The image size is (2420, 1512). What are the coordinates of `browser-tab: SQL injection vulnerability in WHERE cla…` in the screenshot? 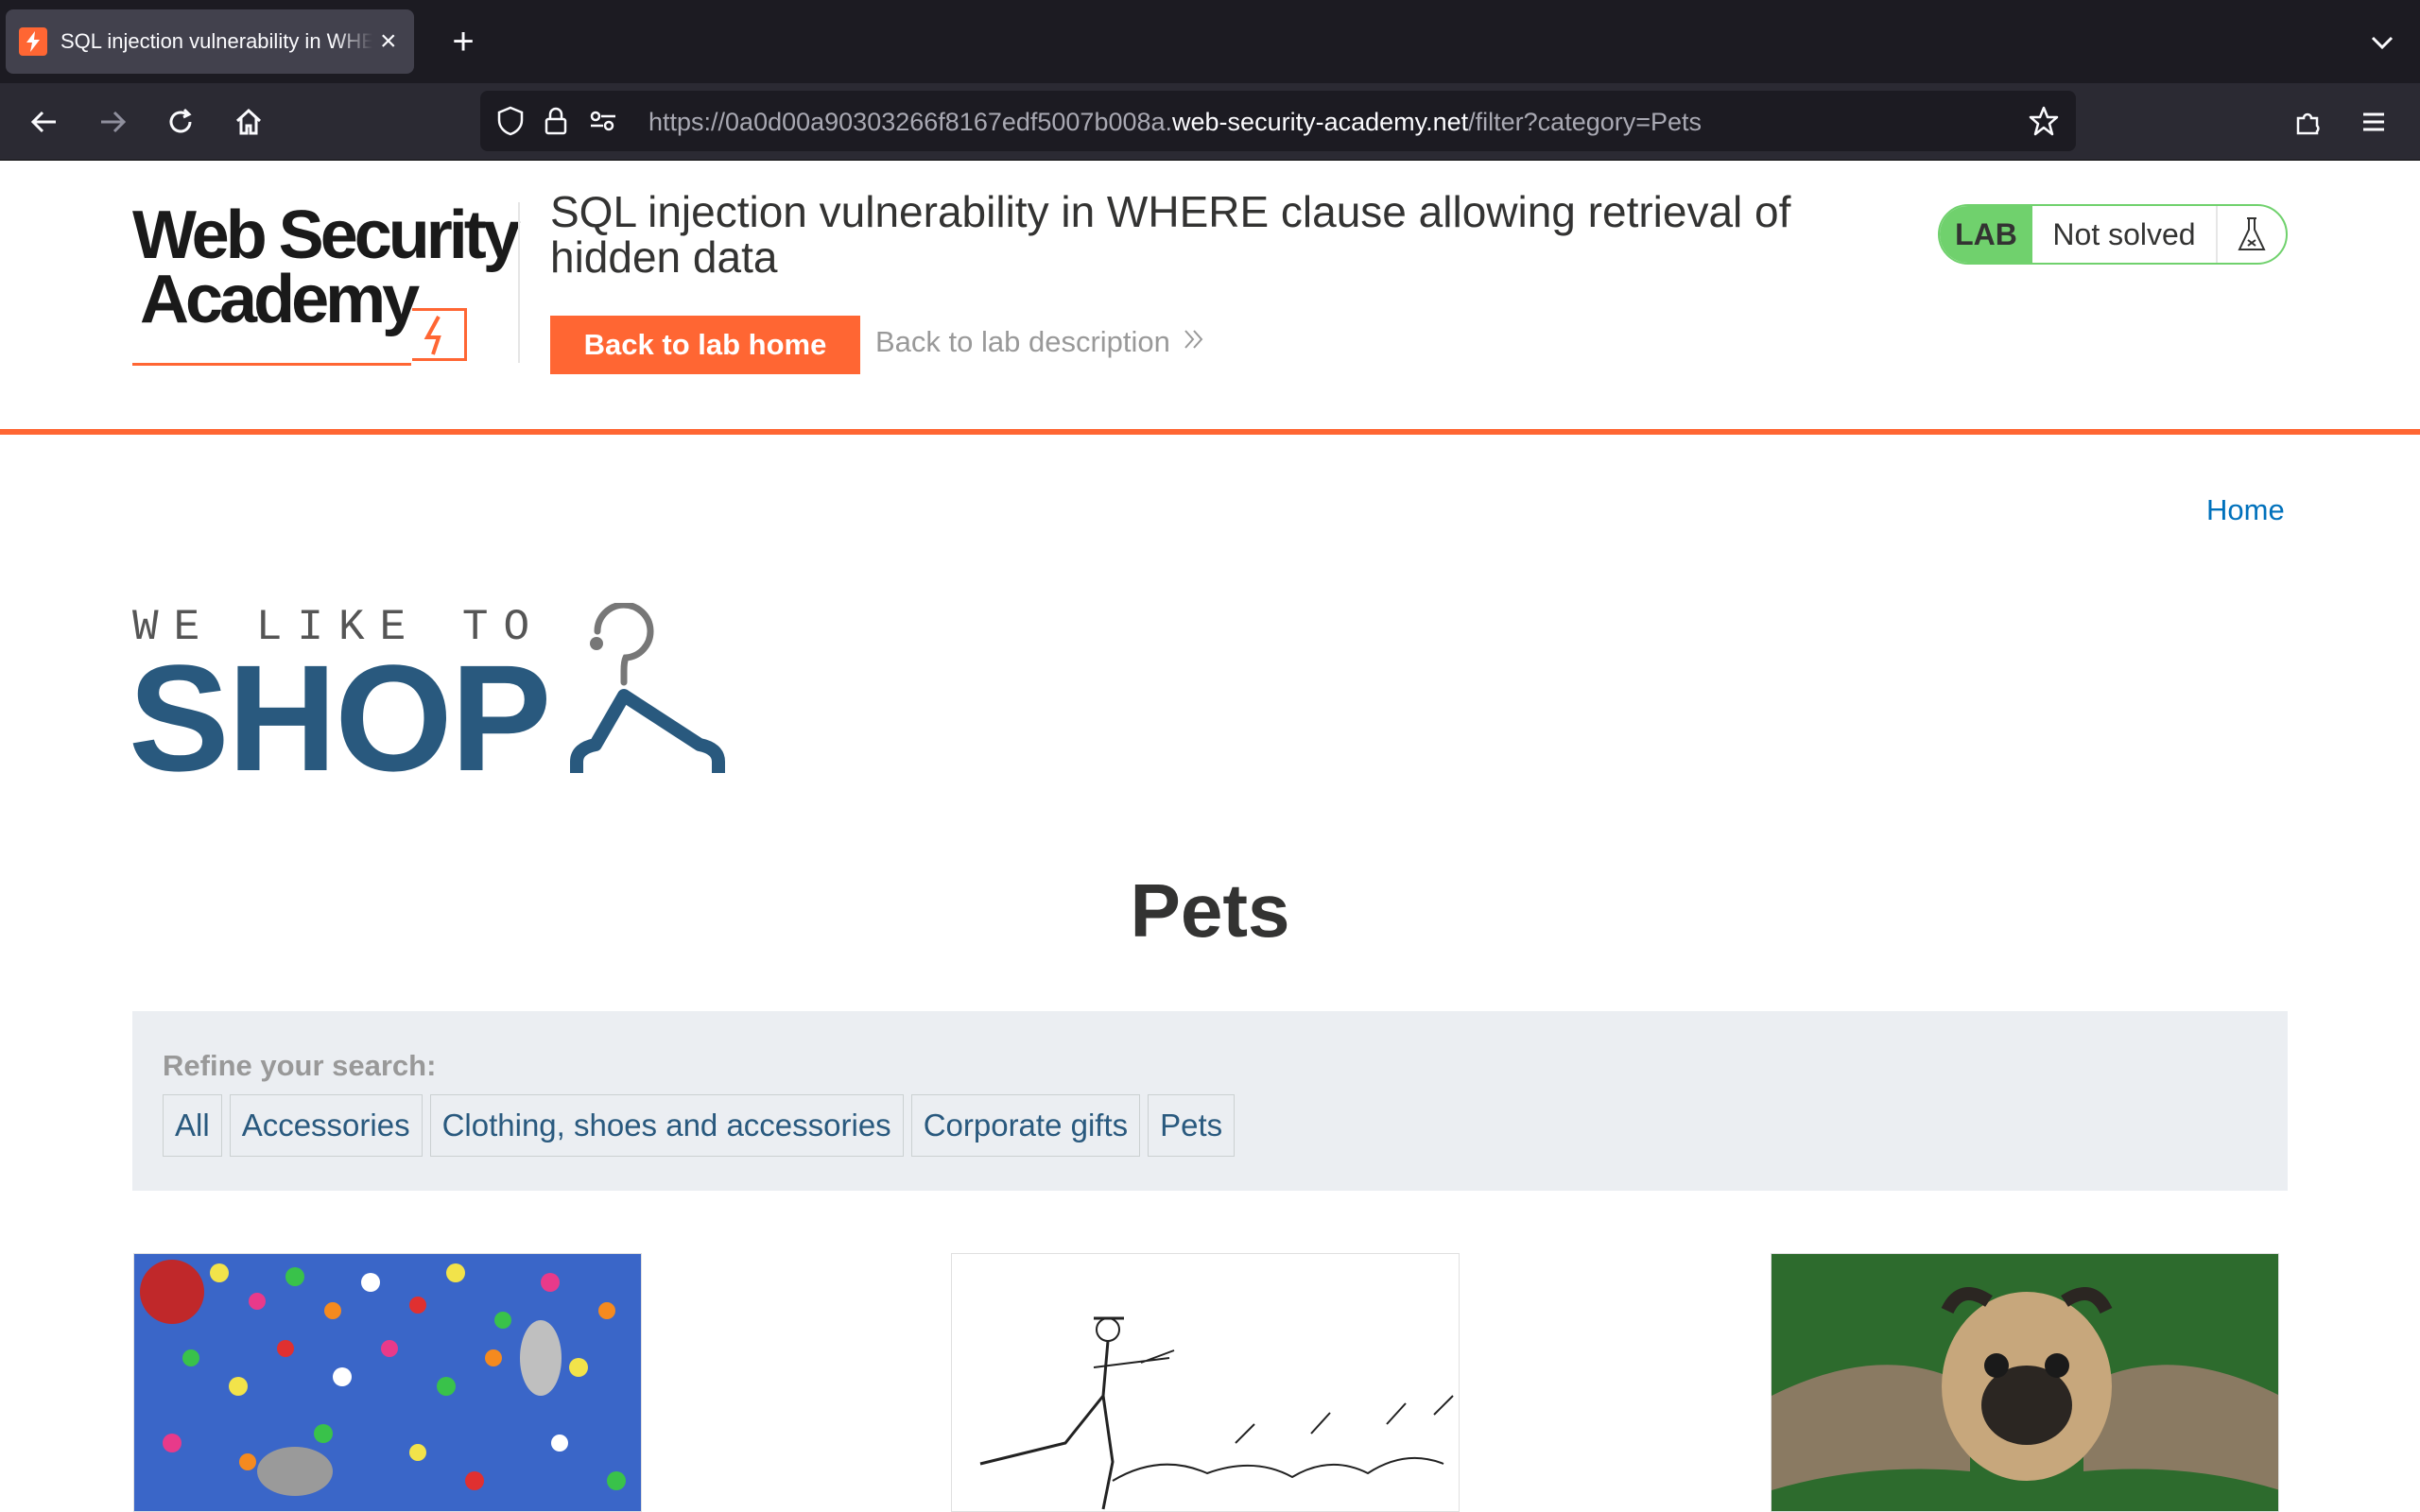 It's located at (210, 41).